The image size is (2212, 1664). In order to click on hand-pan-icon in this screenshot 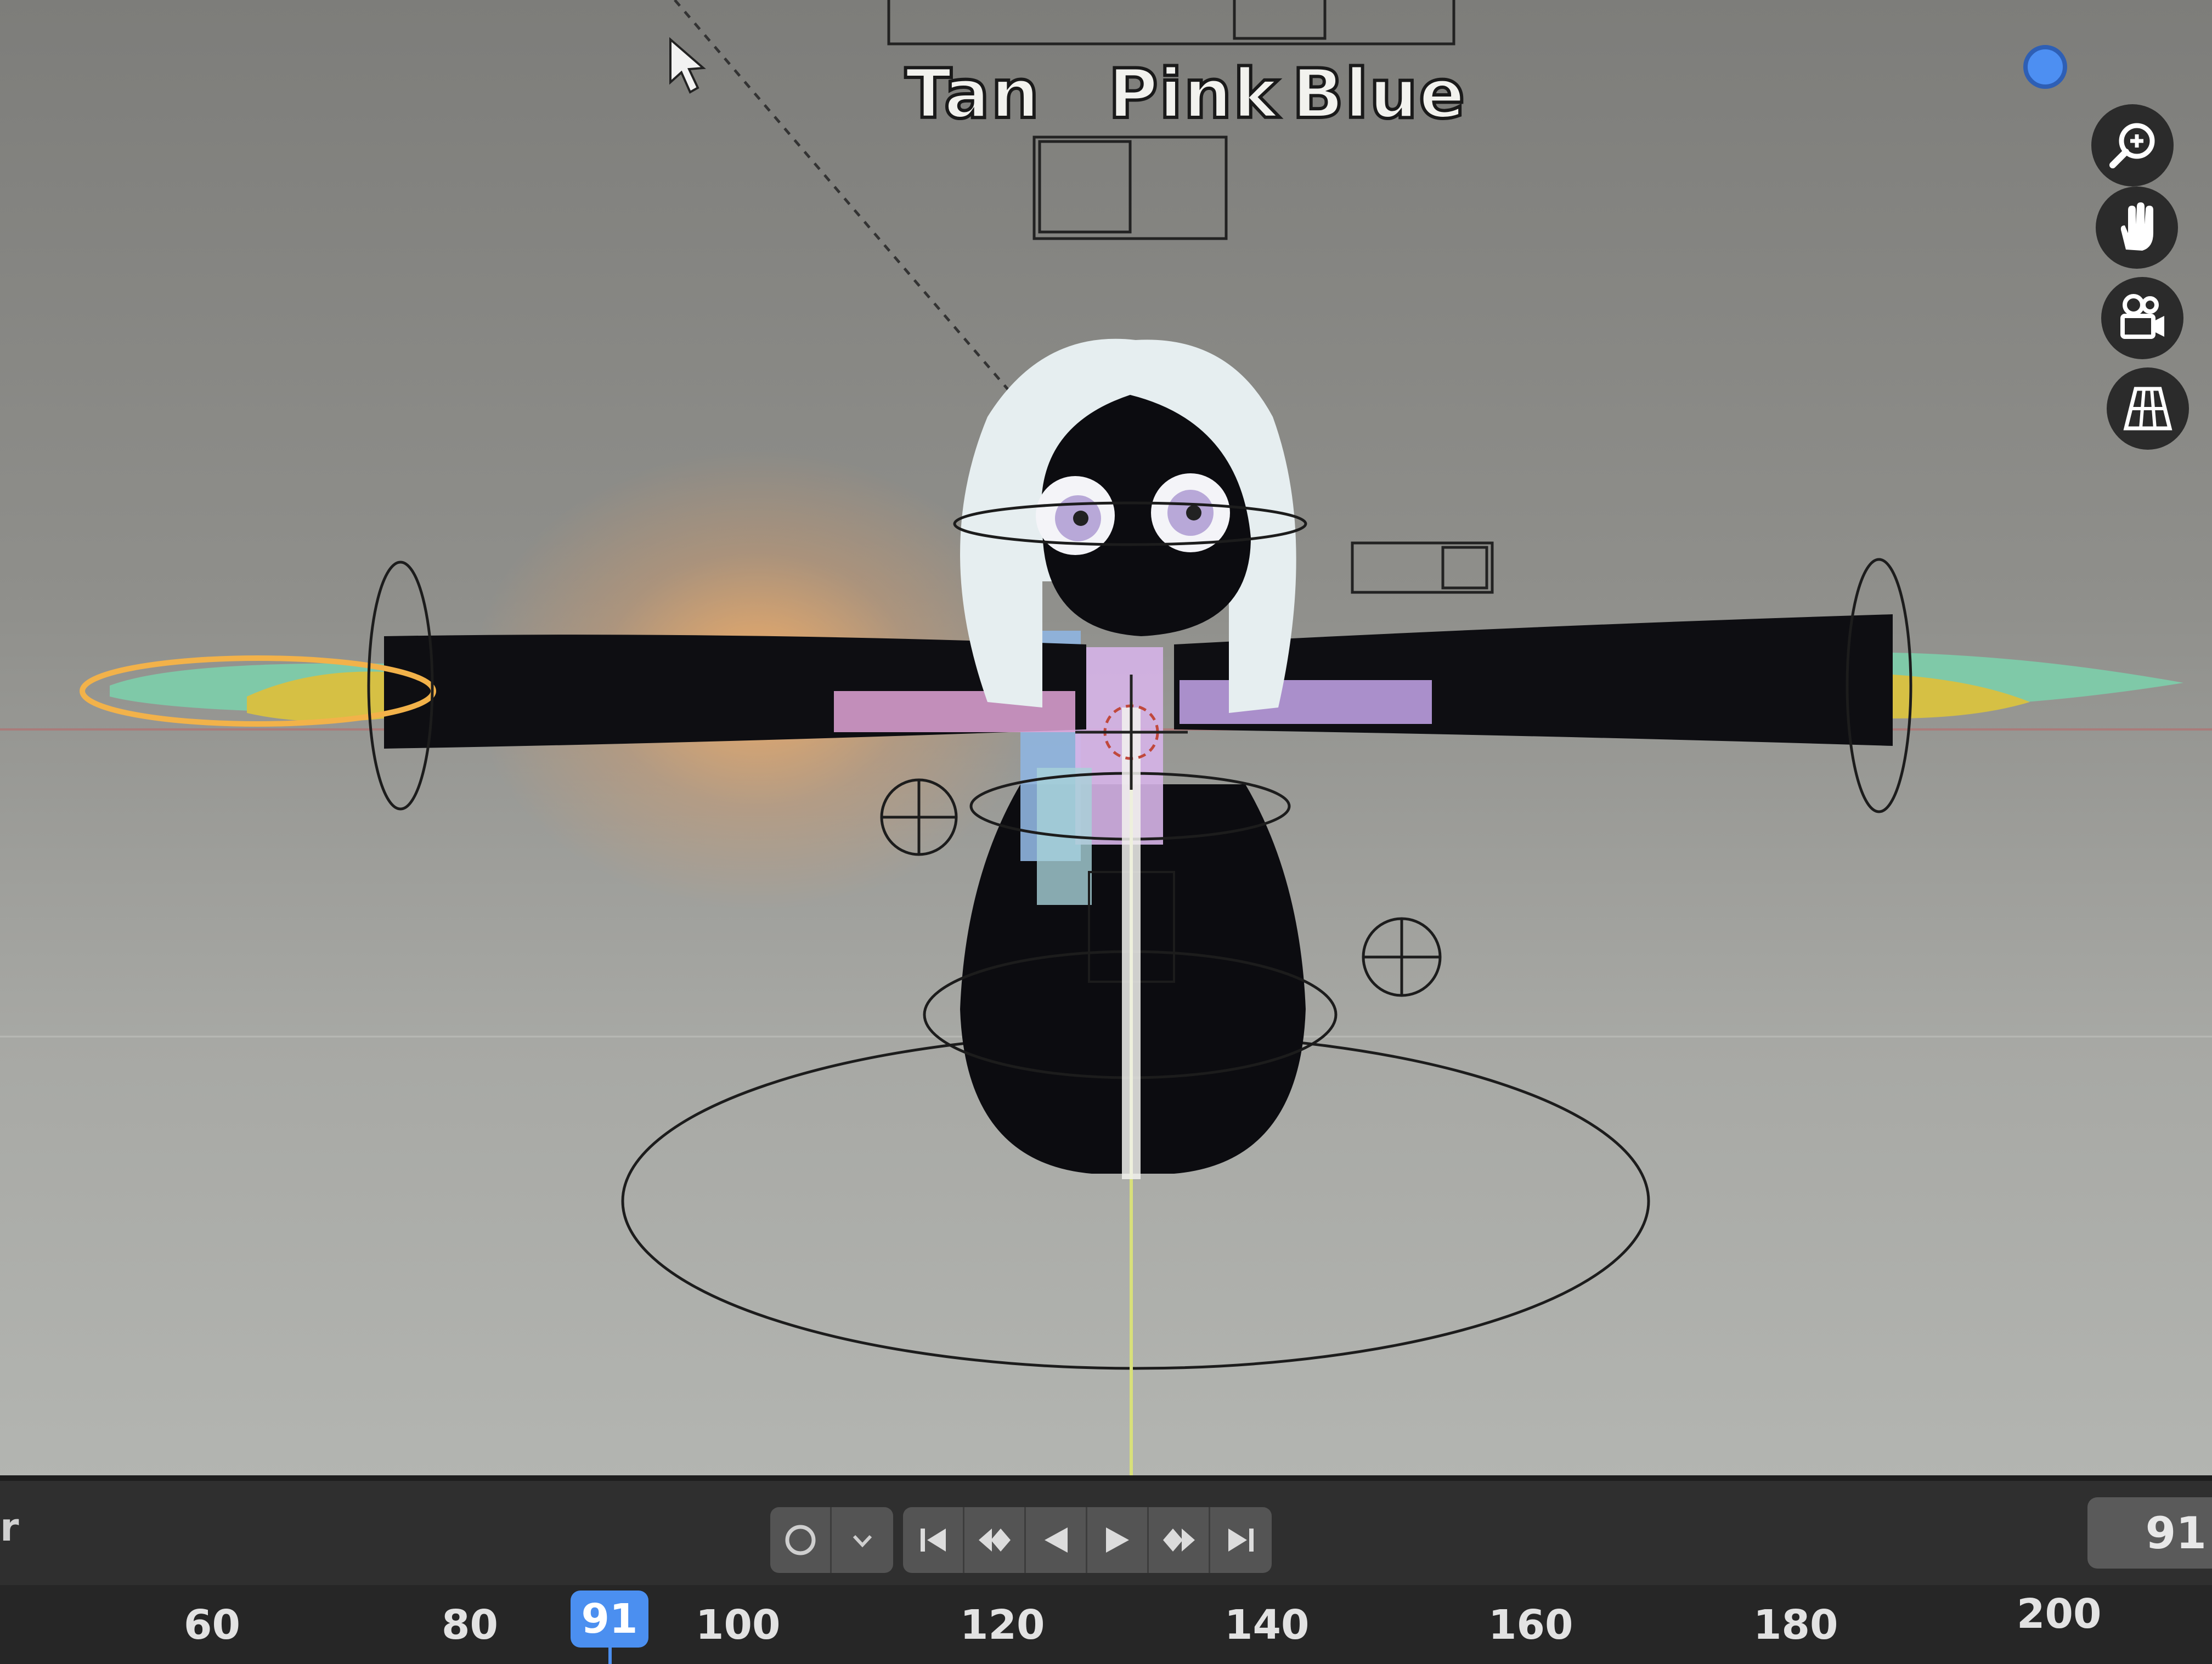, I will do `click(2136, 226)`.